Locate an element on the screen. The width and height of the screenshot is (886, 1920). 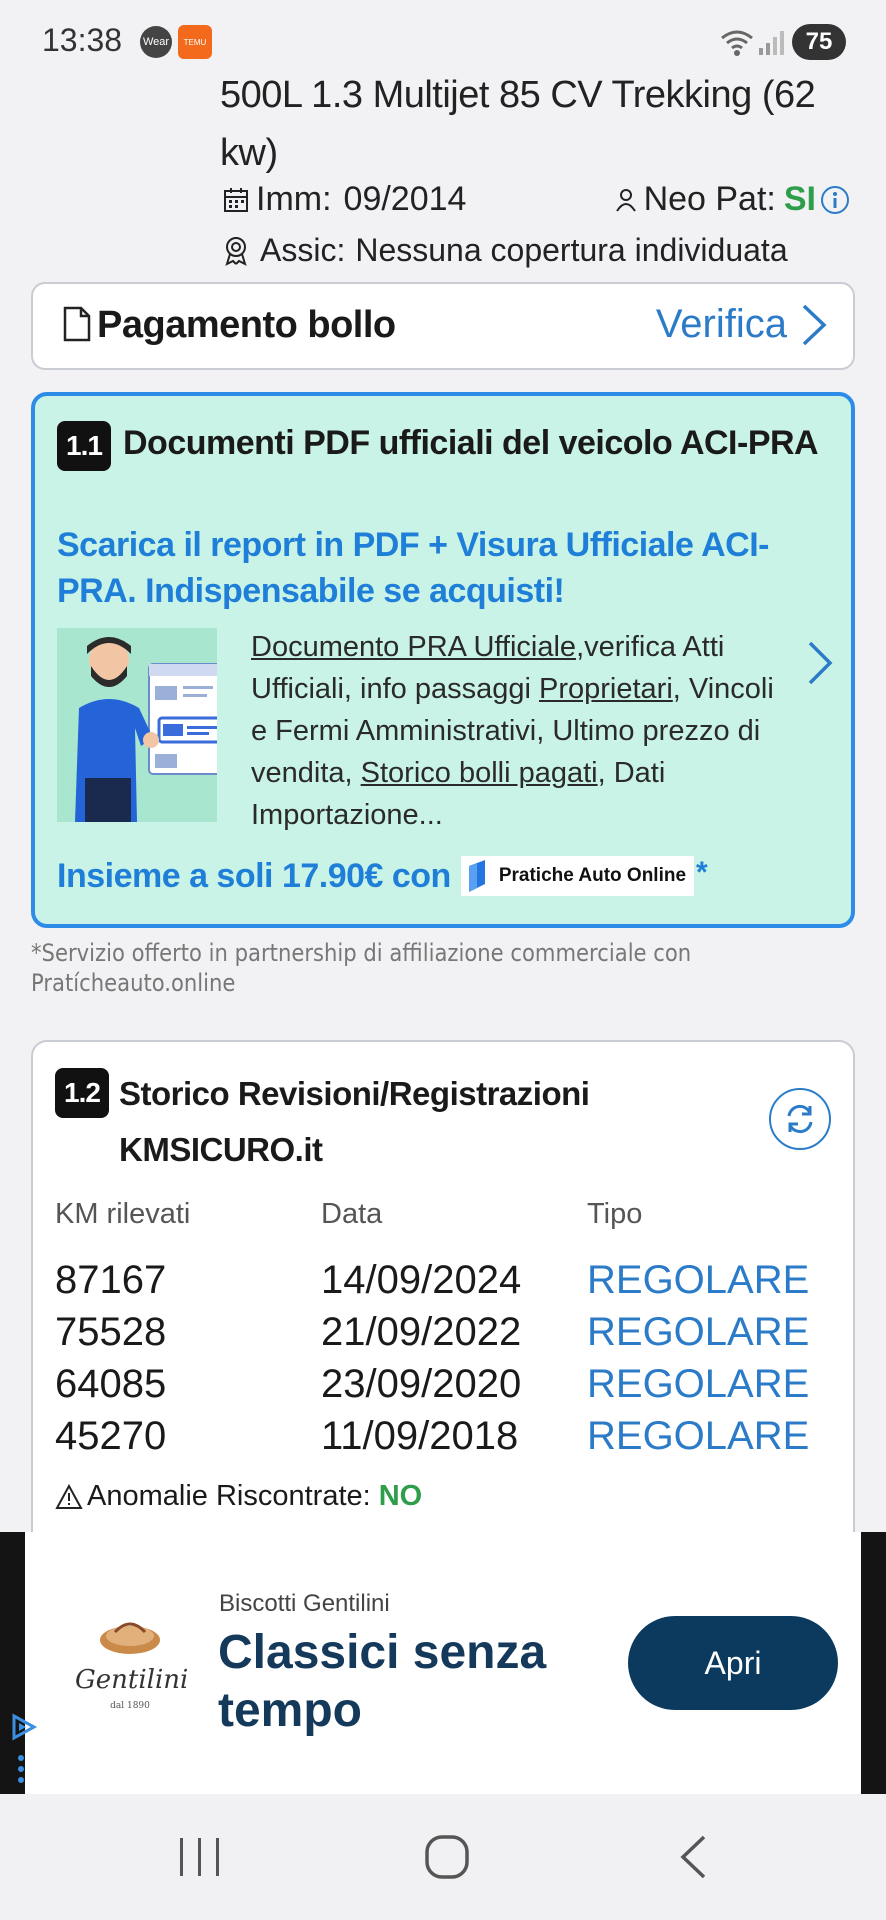
person-icon is located at coordinates (626, 200).